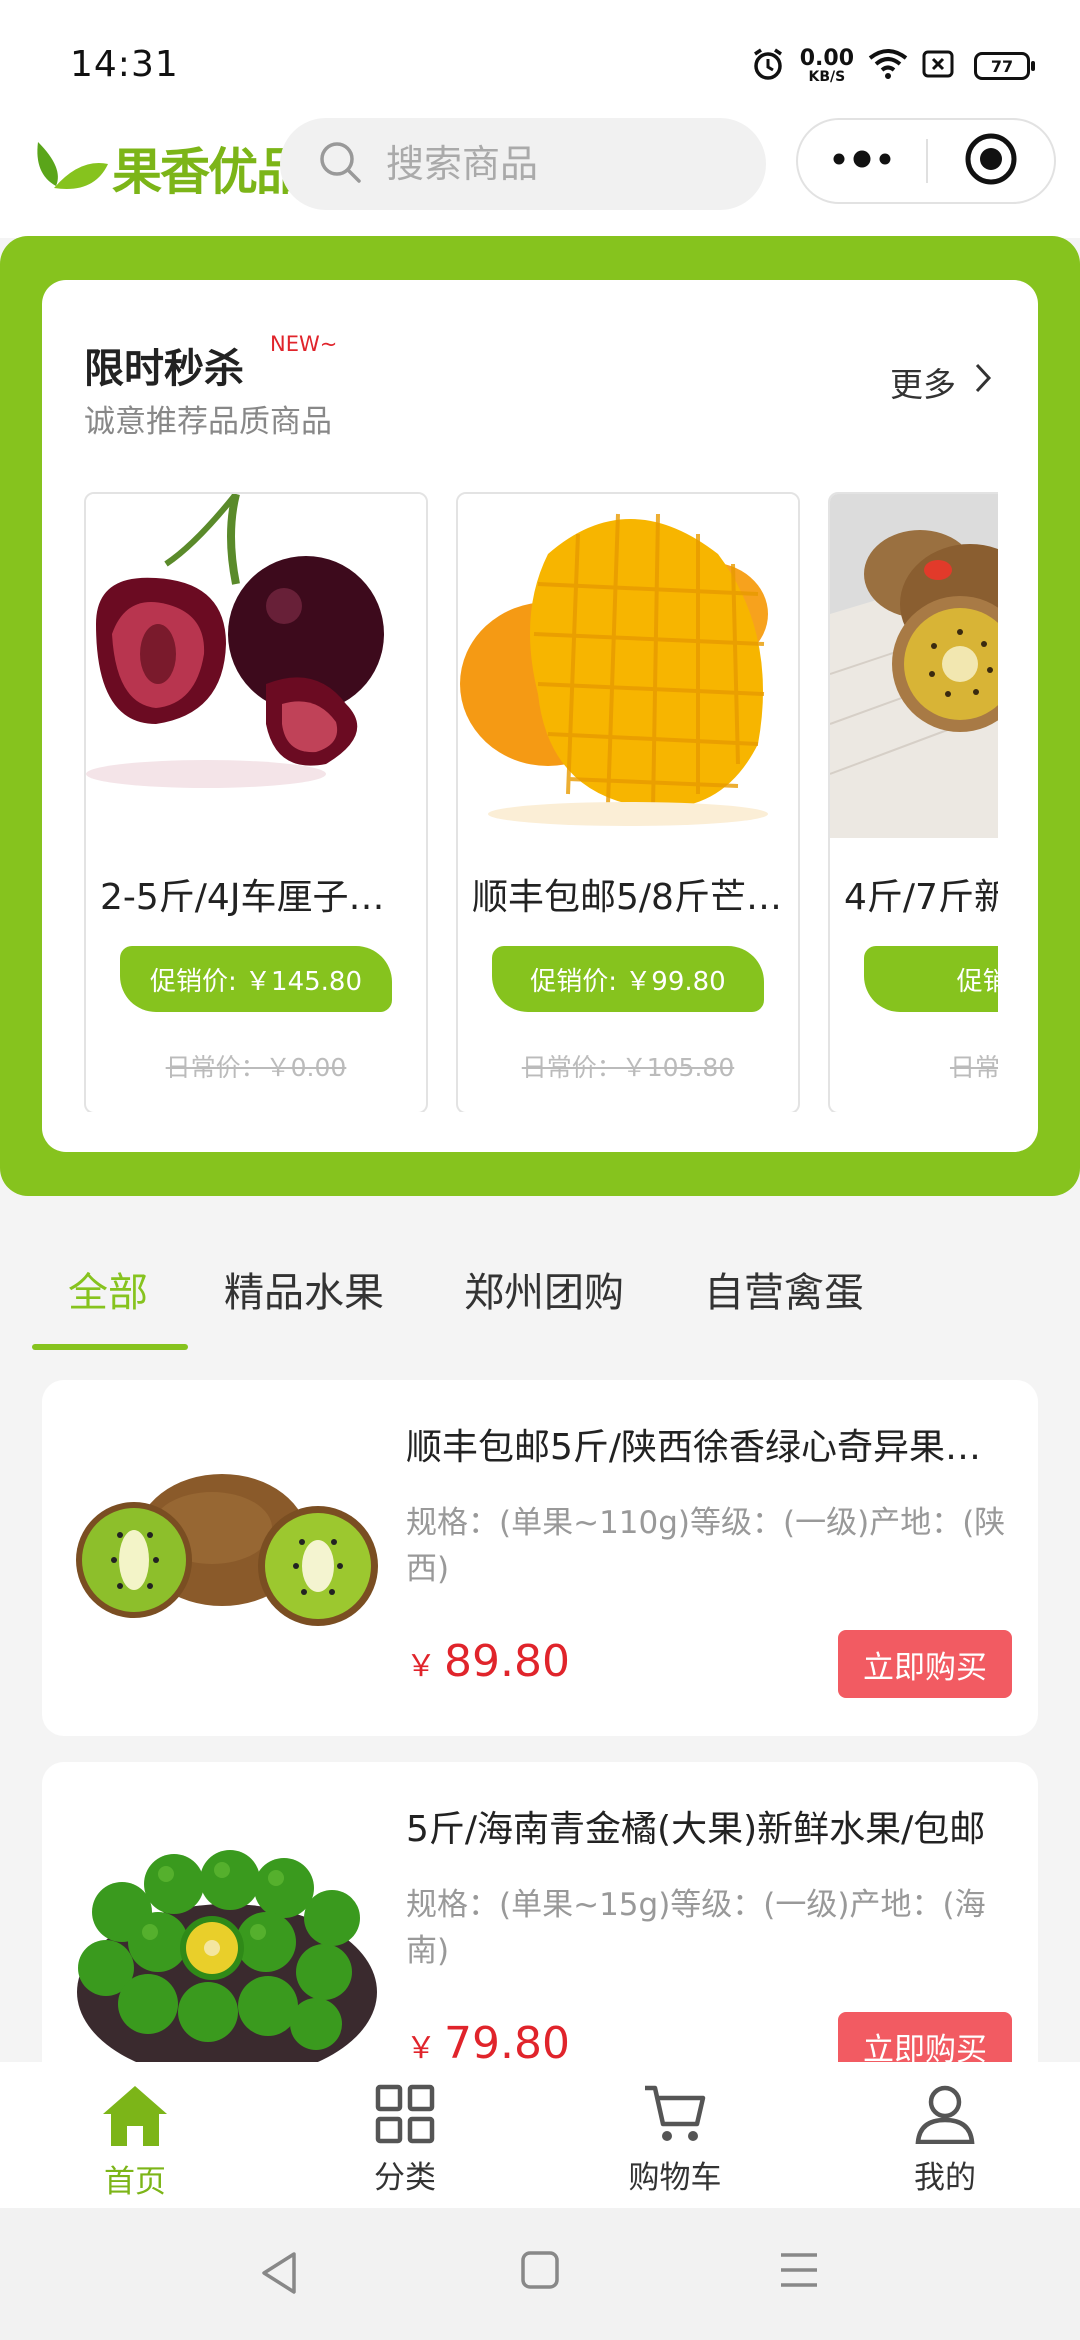  I want to click on status-bar: 14:31 0.00 KB/S 77, so click(540, 55).